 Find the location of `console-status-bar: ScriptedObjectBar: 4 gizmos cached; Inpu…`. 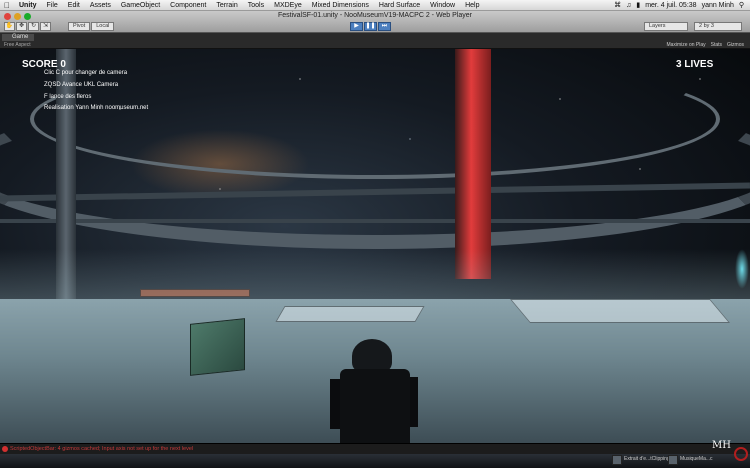

console-status-bar: ScriptedObjectBar: 4 gizmos cached; Inpu… is located at coordinates (375, 448).